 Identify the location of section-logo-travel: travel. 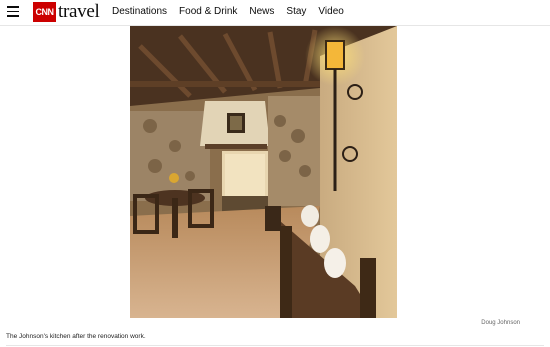
(79, 12).